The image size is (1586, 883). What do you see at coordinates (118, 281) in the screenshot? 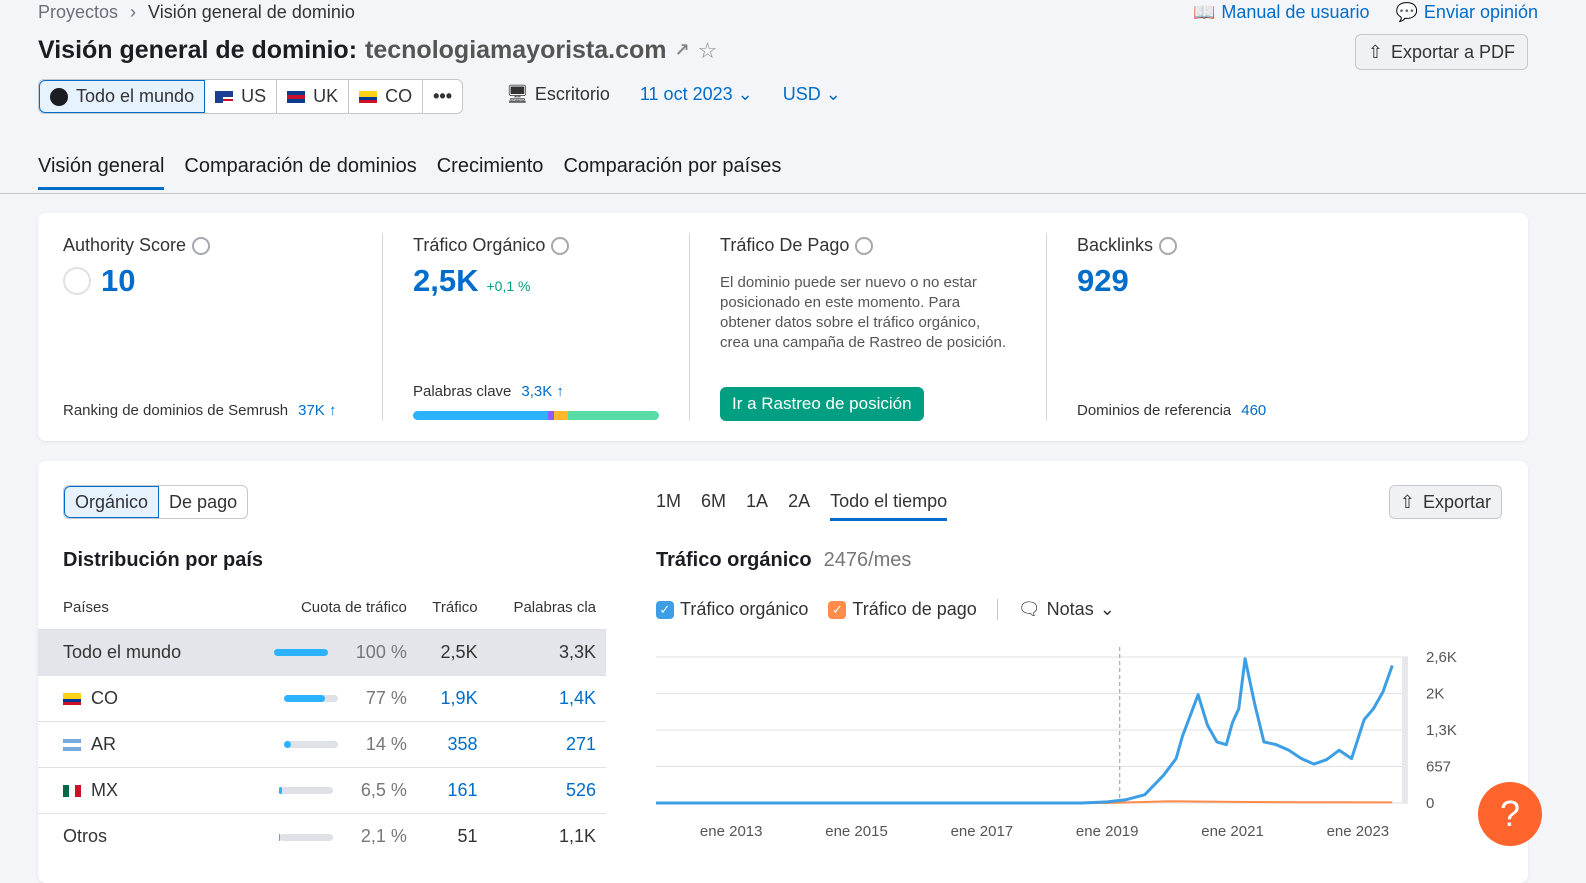
I see `authority-score-number: 10` at bounding box center [118, 281].